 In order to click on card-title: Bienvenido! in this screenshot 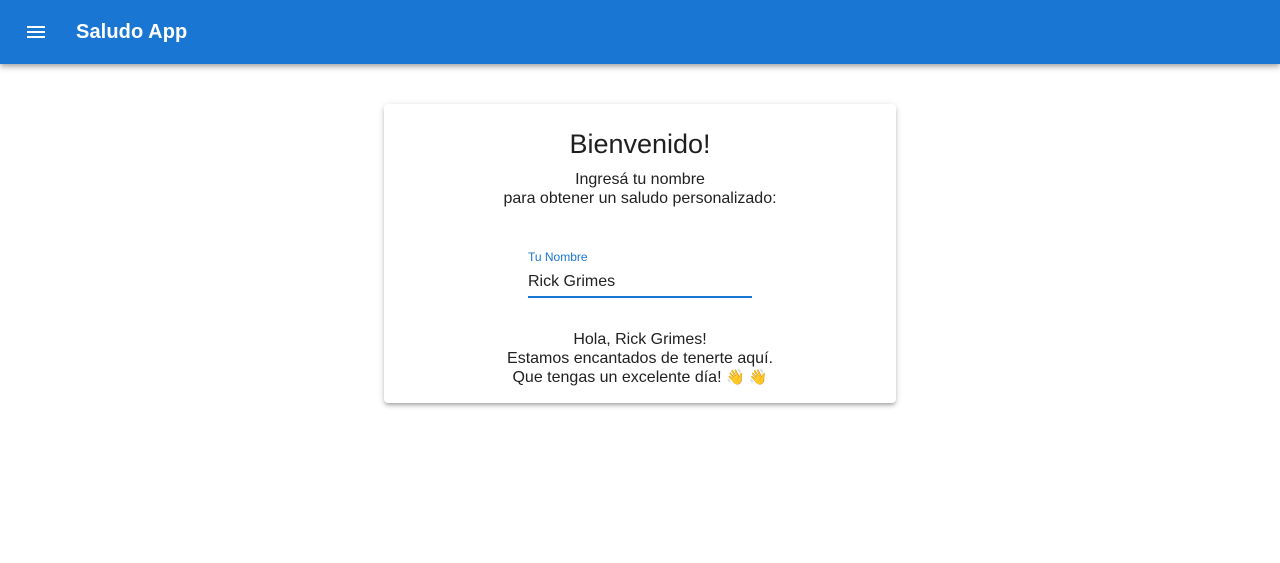, I will do `click(640, 144)`.